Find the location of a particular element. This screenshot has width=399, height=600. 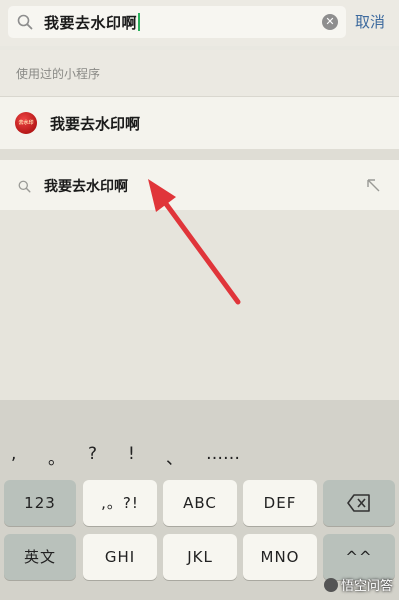

search-input: 我要去水印啊 is located at coordinates (92, 22).